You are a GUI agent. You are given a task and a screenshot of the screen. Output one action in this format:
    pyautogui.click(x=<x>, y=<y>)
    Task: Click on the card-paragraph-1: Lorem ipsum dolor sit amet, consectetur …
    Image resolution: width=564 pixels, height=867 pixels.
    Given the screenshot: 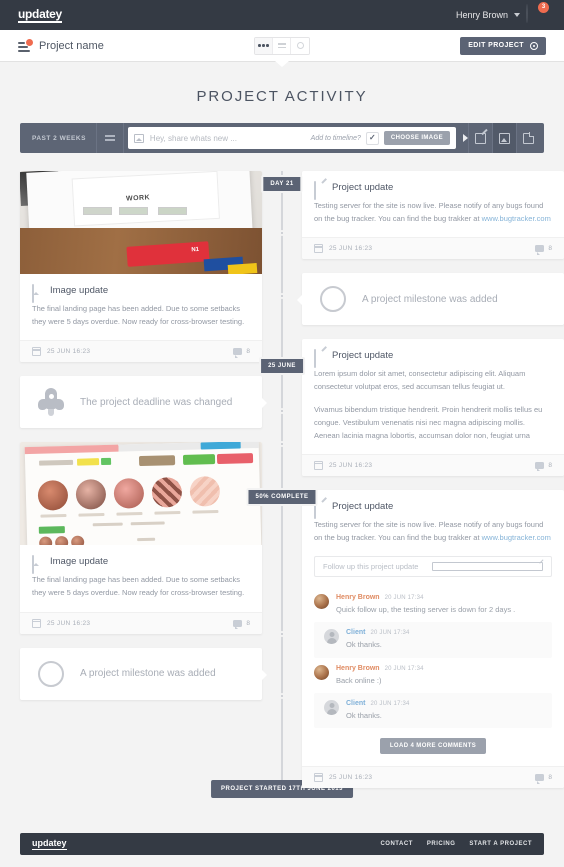 What is the action you would take?
    pyautogui.click(x=420, y=380)
    